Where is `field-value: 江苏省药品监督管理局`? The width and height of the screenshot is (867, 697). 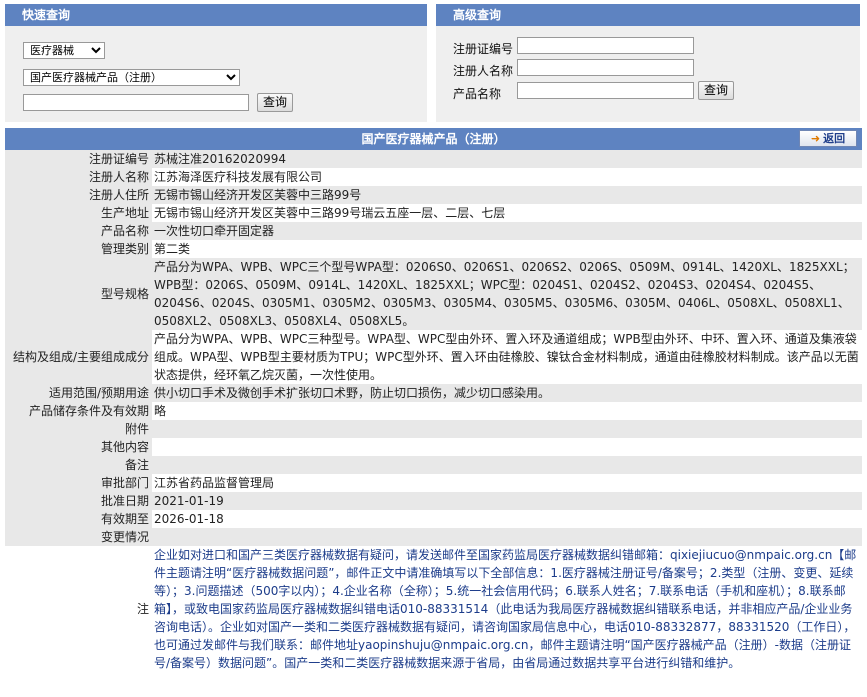 field-value: 江苏省药品监督管理局 is located at coordinates (507, 483).